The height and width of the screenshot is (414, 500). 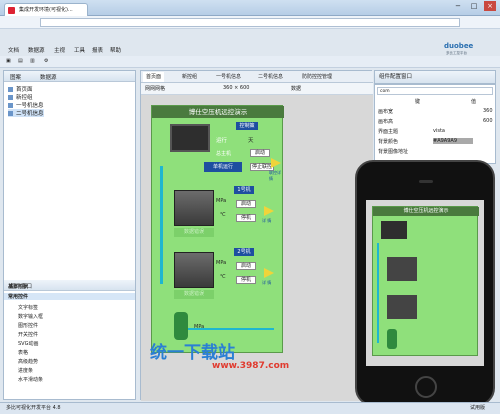 What do you see at coordinates (223, 167) in the screenshot?
I see `unit-run-label: 单机运行` at bounding box center [223, 167].